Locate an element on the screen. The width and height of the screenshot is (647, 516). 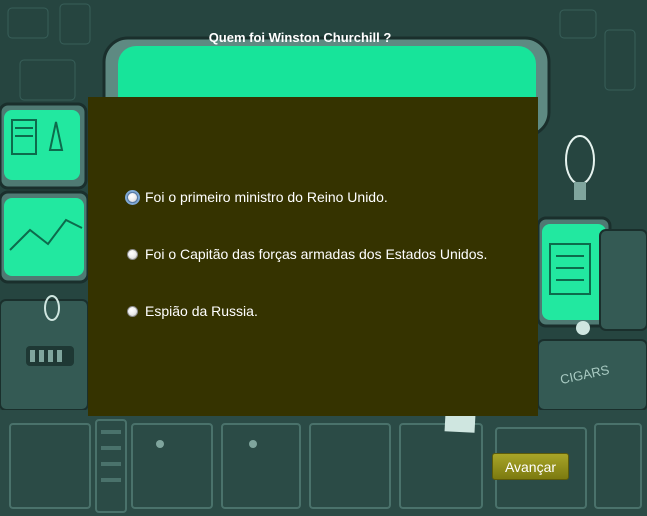
answer-option-3: Espião da Russia. is located at coordinates (192, 311).